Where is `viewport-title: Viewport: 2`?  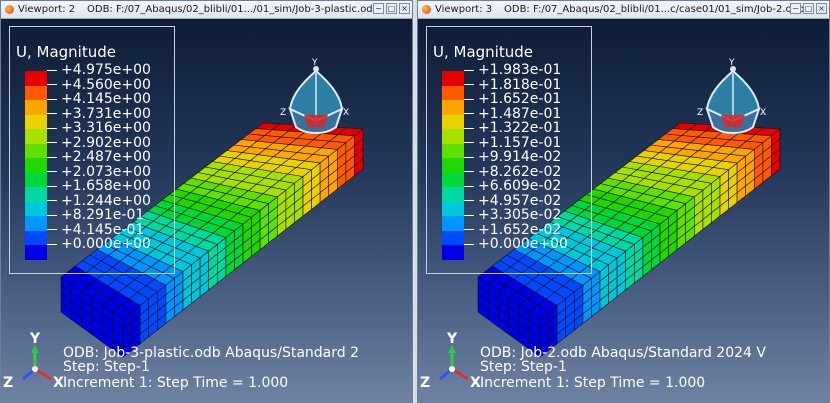
viewport-title: Viewport: 2 is located at coordinates (47, 9).